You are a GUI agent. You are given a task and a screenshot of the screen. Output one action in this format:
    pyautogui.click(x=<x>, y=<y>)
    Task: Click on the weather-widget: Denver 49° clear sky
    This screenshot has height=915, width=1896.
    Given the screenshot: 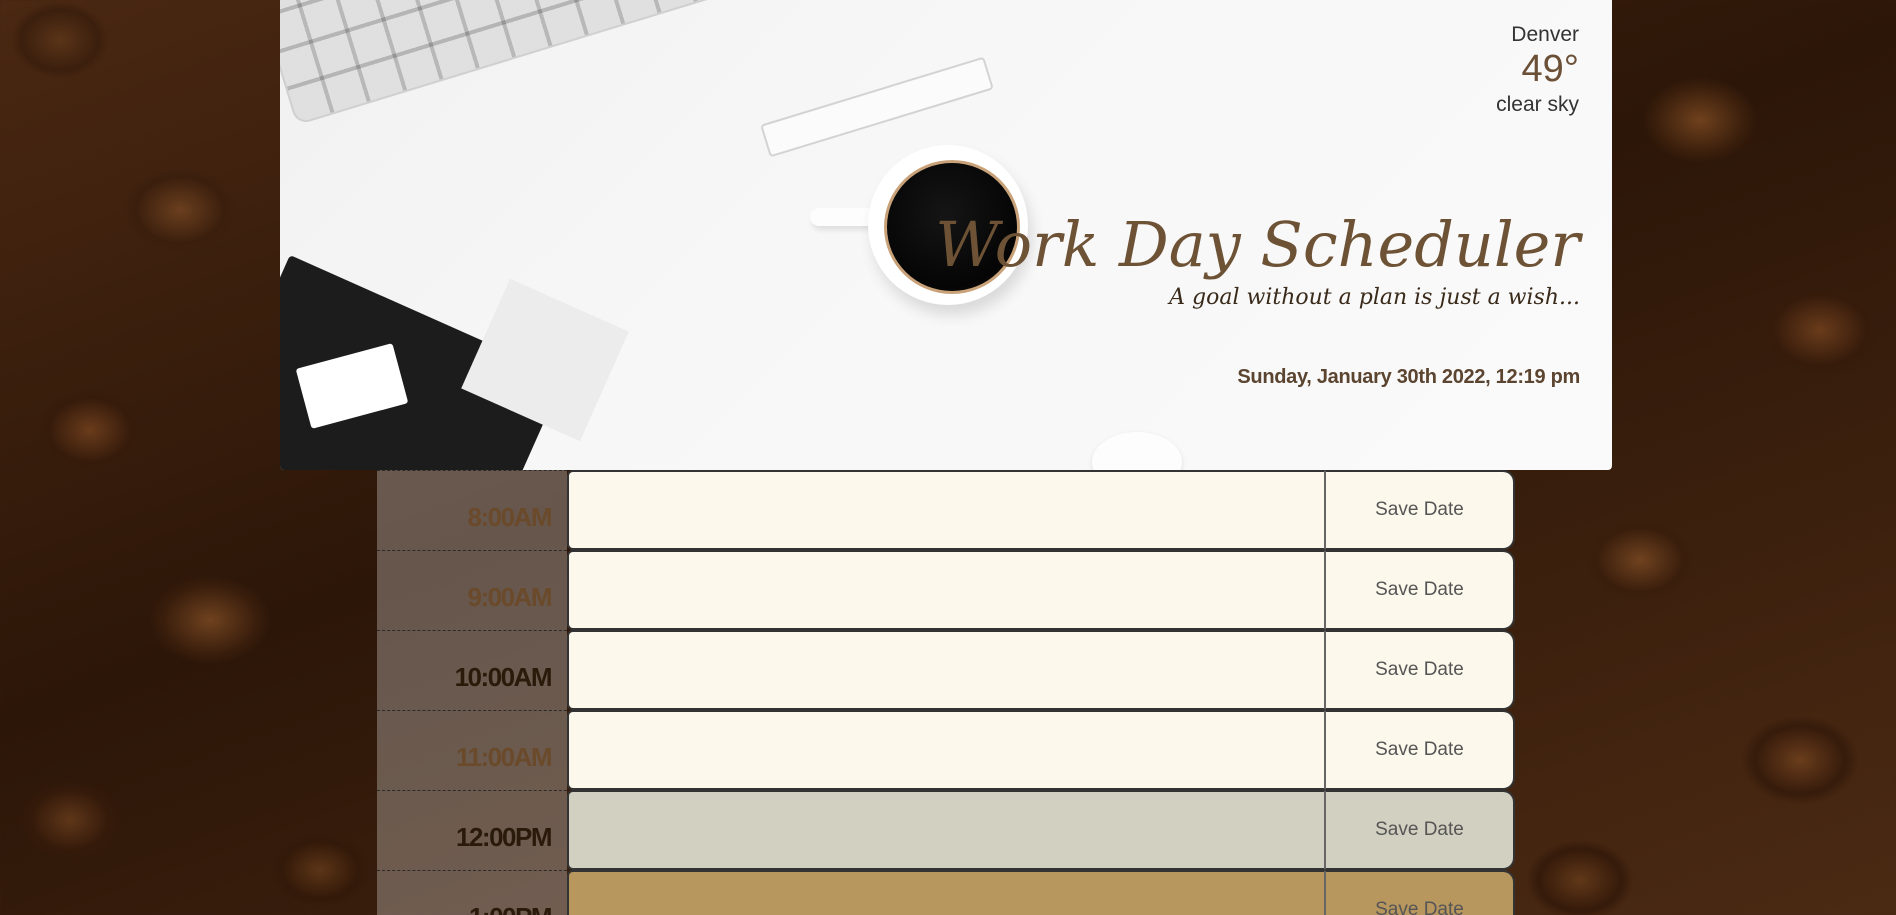 What is the action you would take?
    pyautogui.click(x=1537, y=71)
    